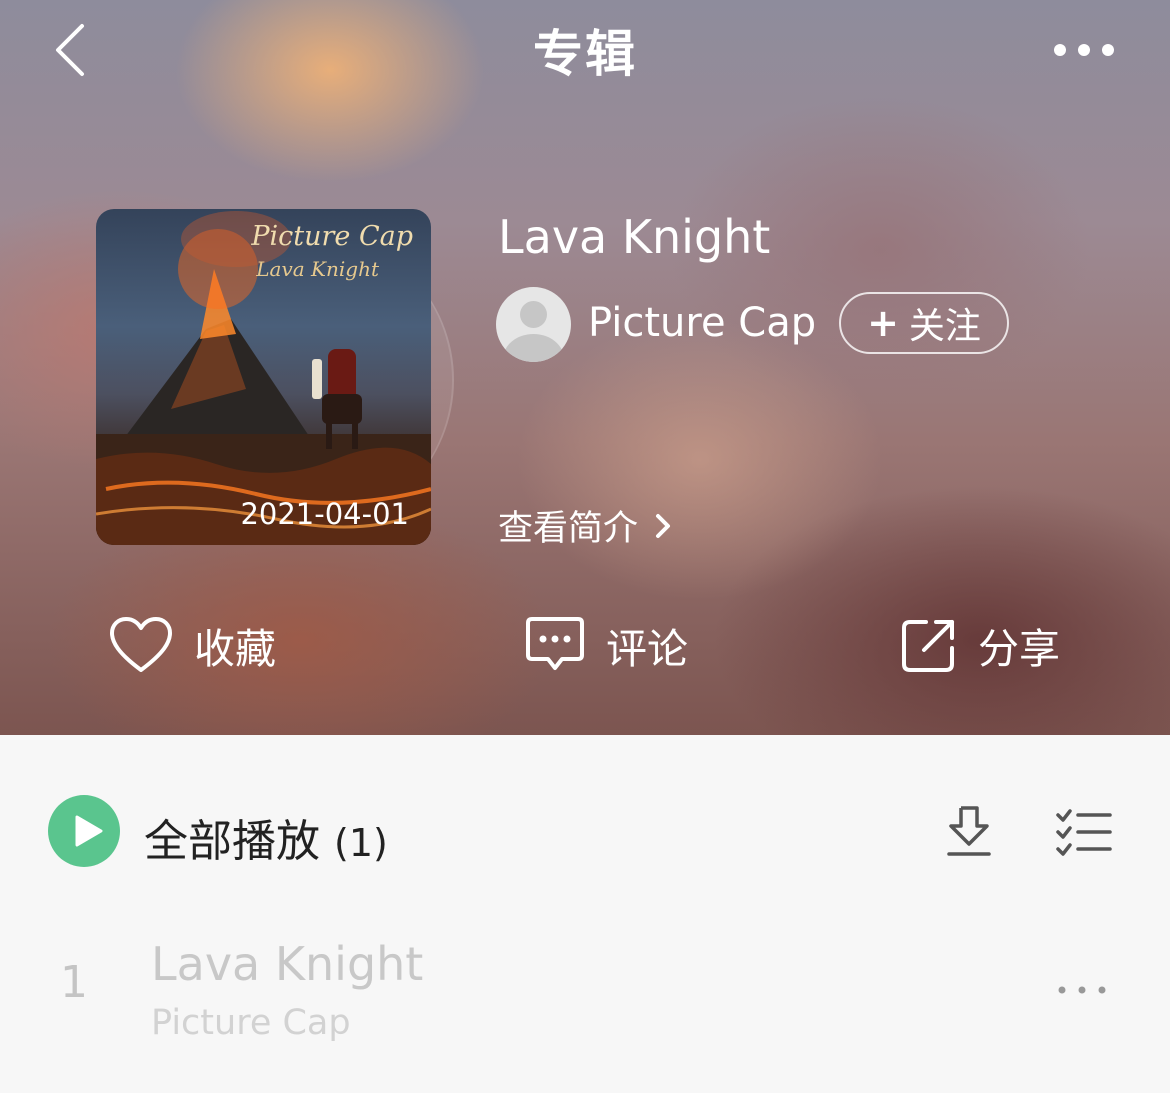 This screenshot has width=1170, height=1093. What do you see at coordinates (235, 649) in the screenshot?
I see `collect-label: 收藏` at bounding box center [235, 649].